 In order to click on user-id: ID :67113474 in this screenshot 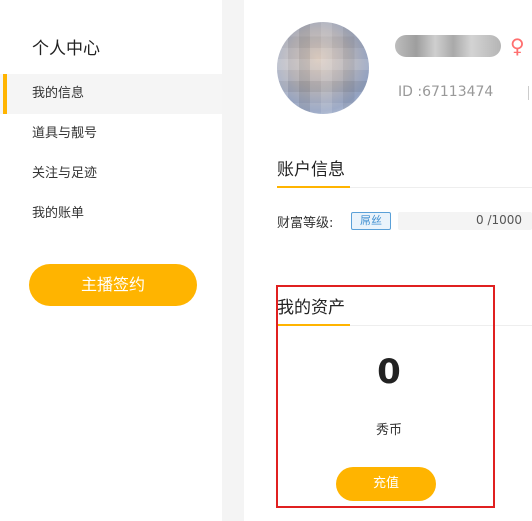, I will do `click(446, 92)`.